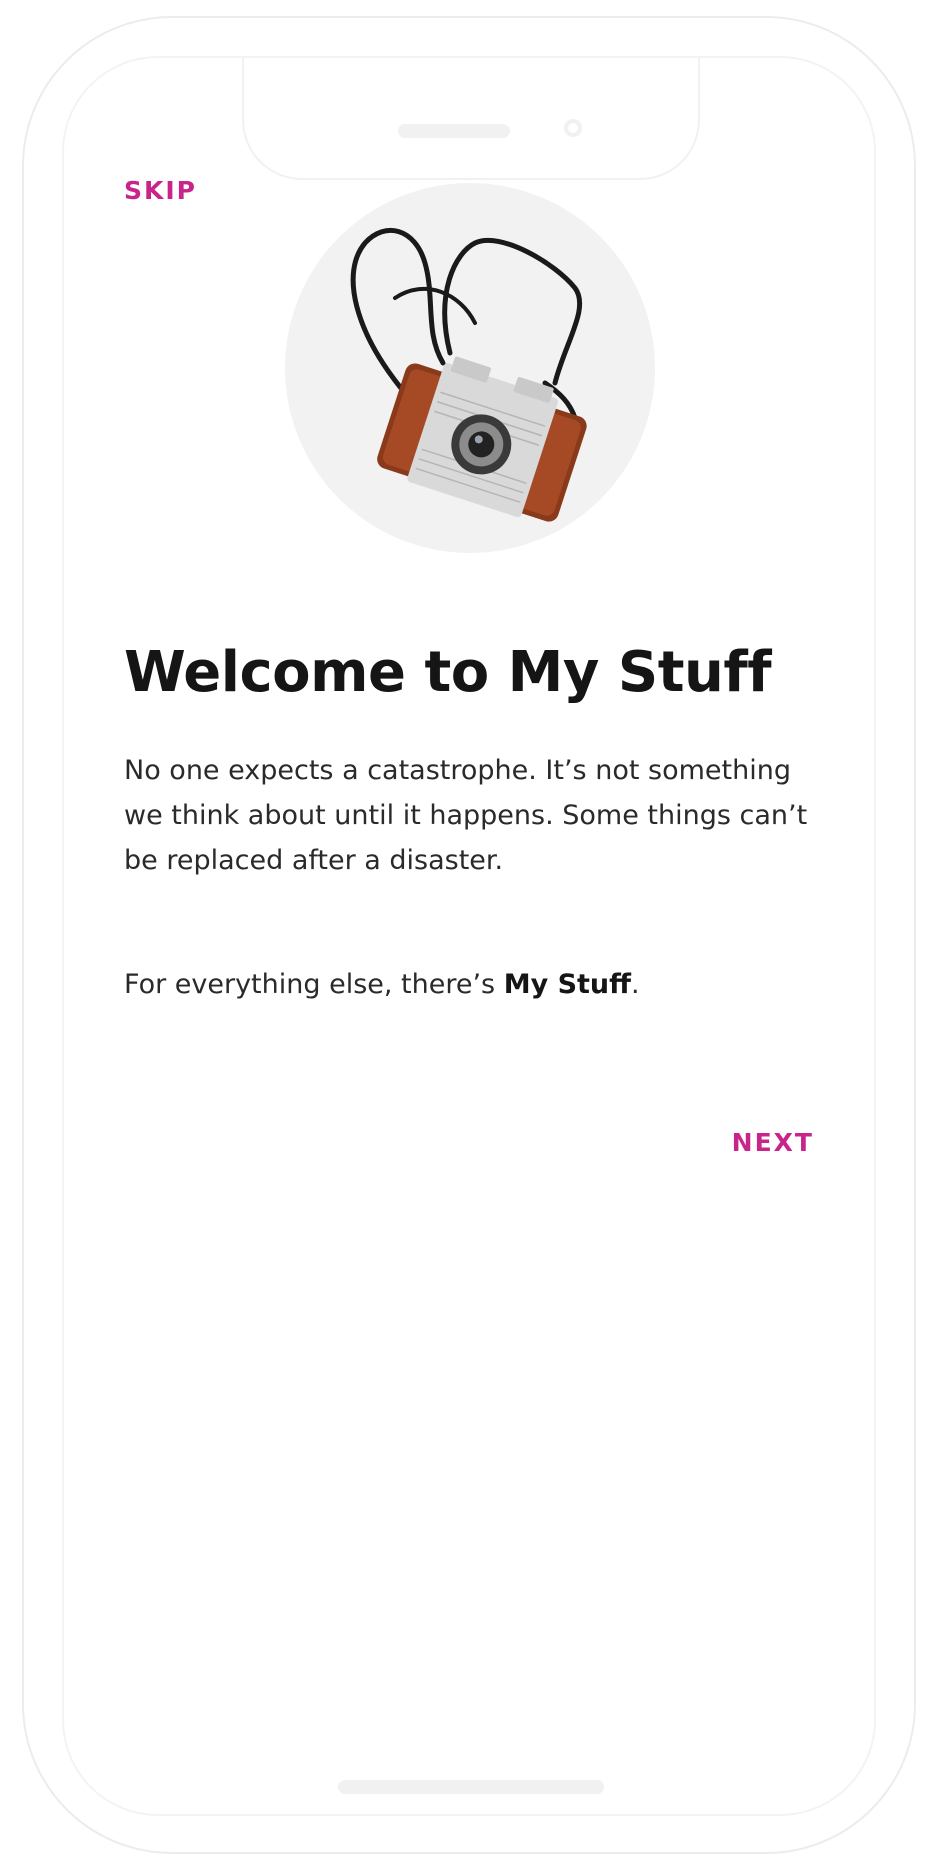  I want to click on page-title: Welcome to My Stuff, so click(448, 672).